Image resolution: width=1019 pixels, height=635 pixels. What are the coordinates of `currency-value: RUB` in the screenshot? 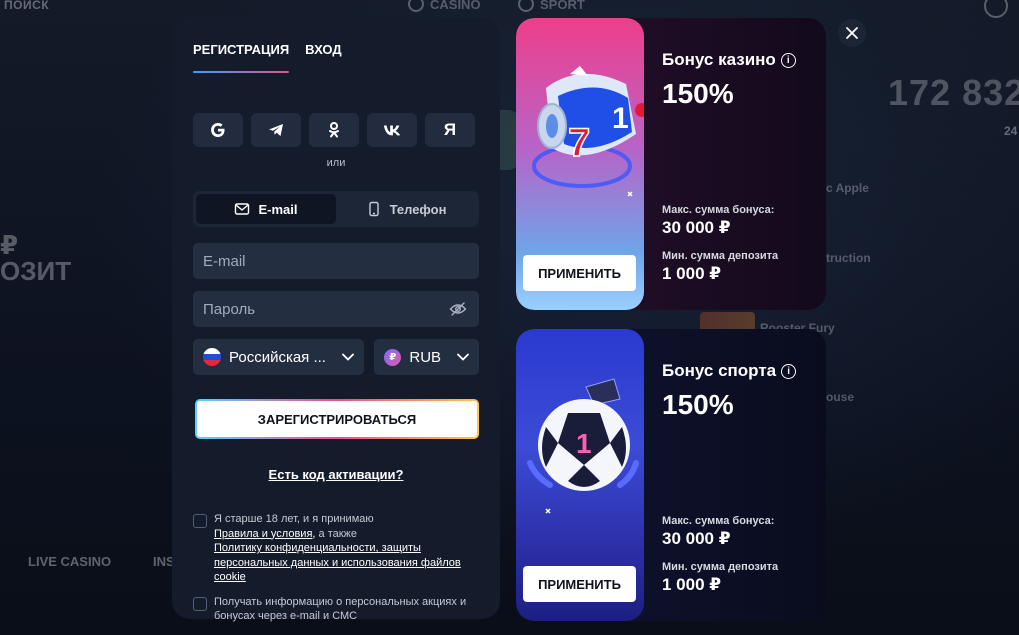 It's located at (425, 357).